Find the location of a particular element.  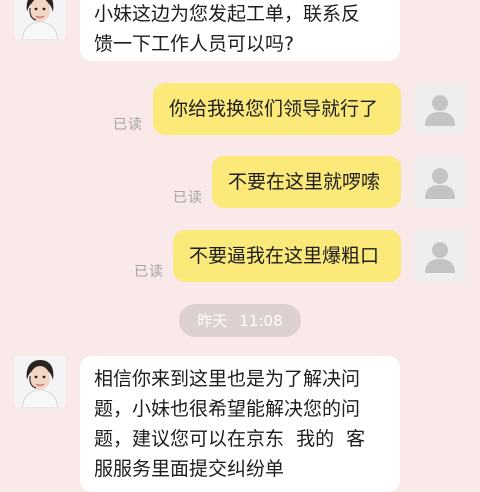

message-text: 不要逼我在这里爆粗口 is located at coordinates (284, 256).